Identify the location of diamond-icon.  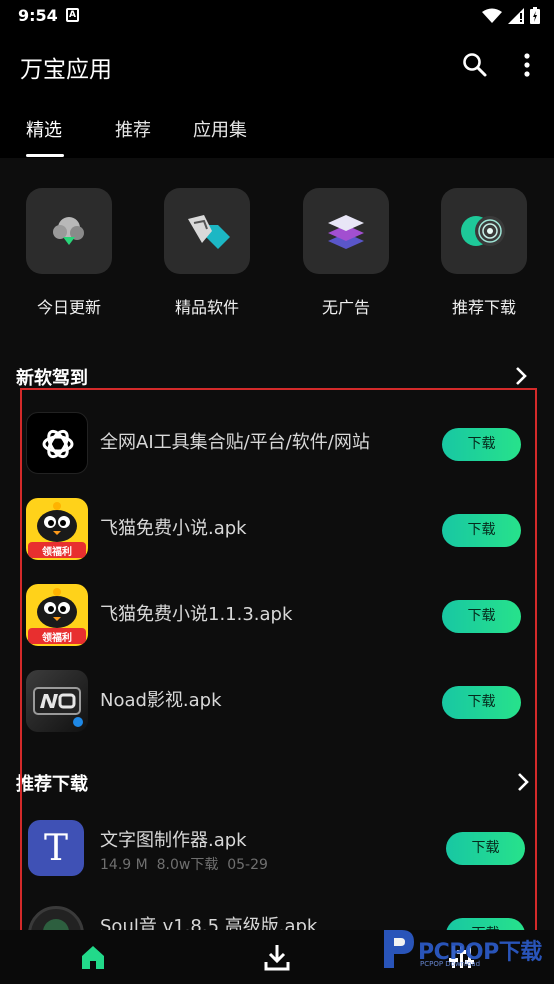
(209, 232).